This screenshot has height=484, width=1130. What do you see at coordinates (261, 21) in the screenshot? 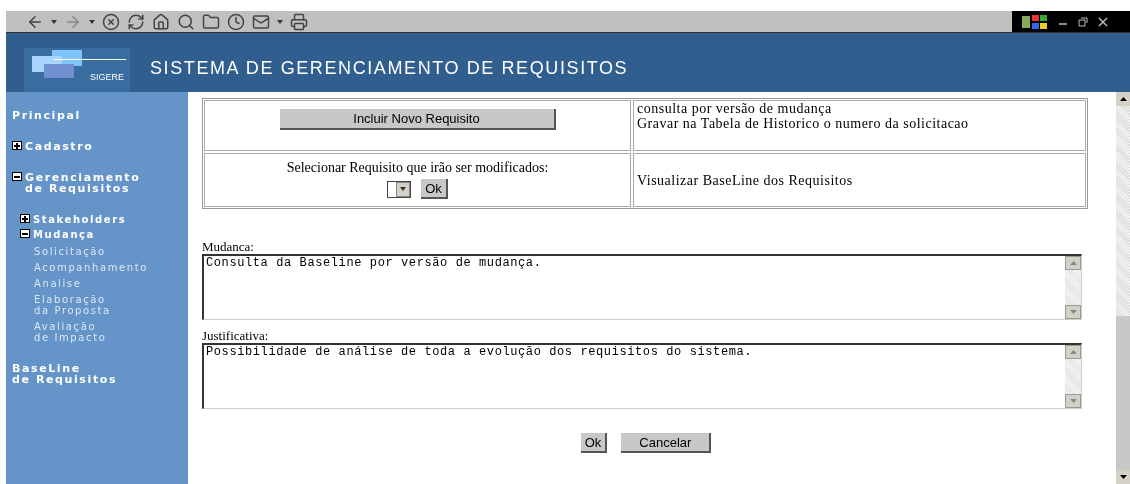
I see `mail-icon` at bounding box center [261, 21].